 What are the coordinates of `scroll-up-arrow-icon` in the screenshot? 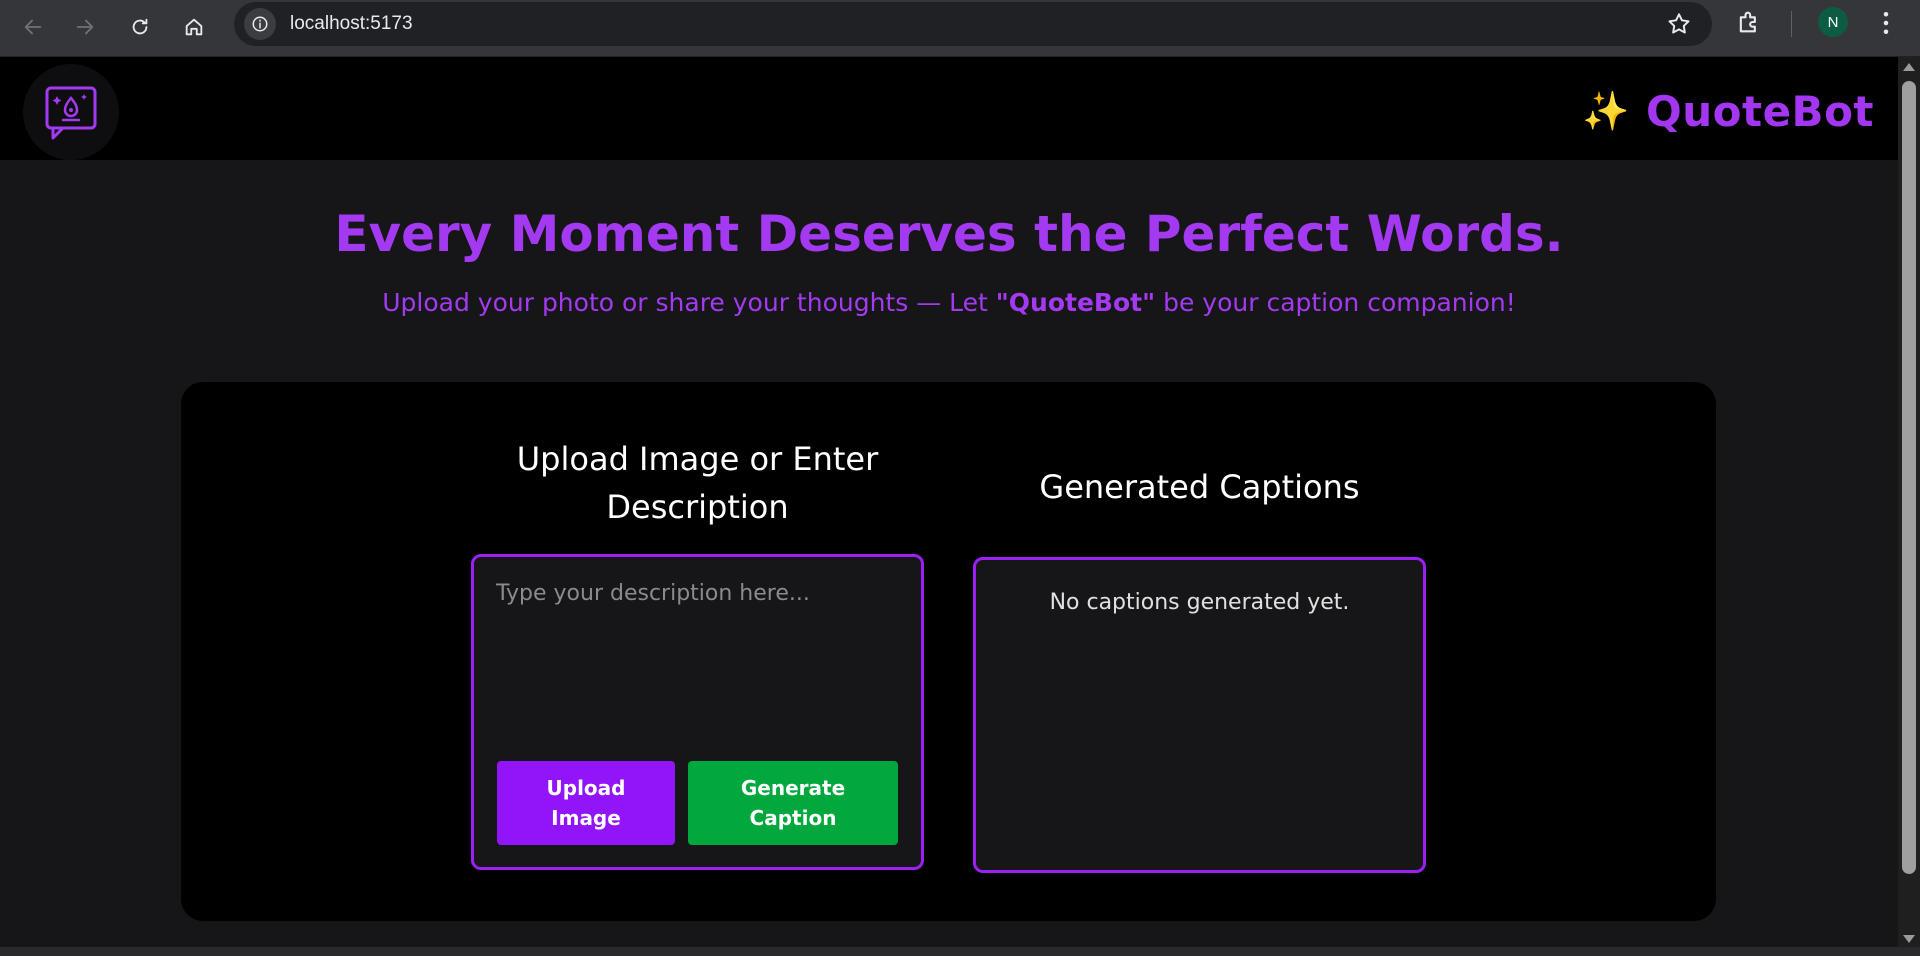 It's located at (1909, 67).